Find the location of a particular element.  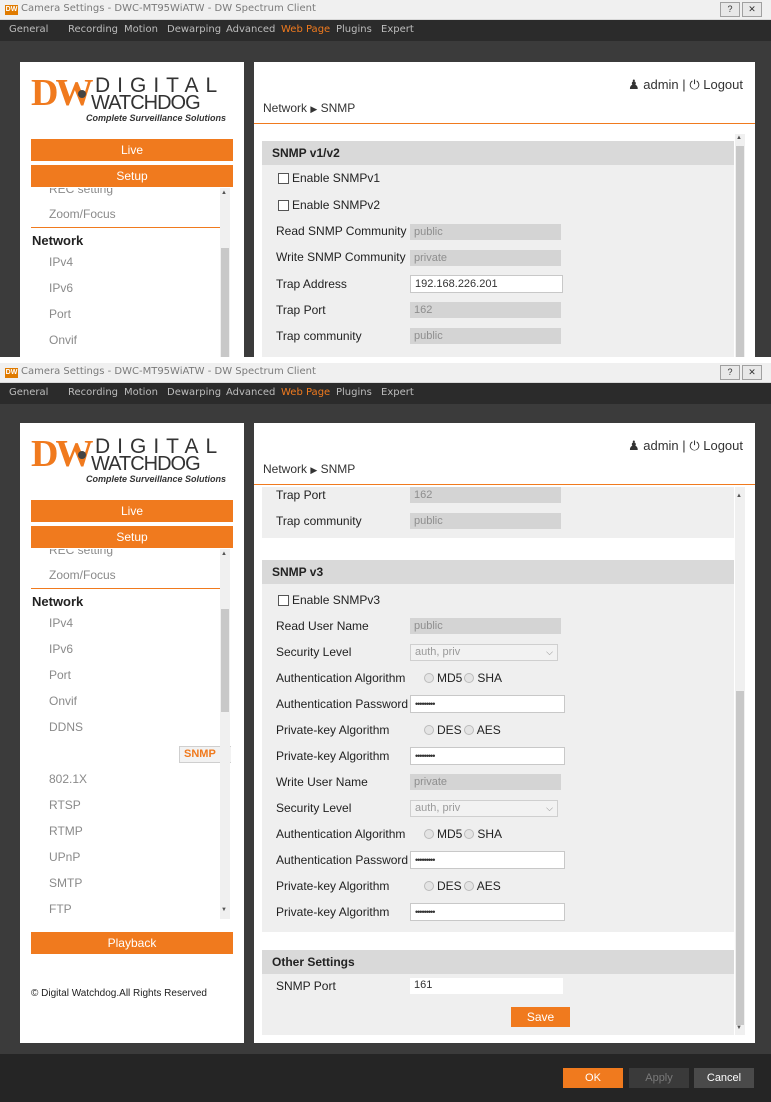

private-key-algorithm-radios-2: DES AES is located at coordinates (462, 886).